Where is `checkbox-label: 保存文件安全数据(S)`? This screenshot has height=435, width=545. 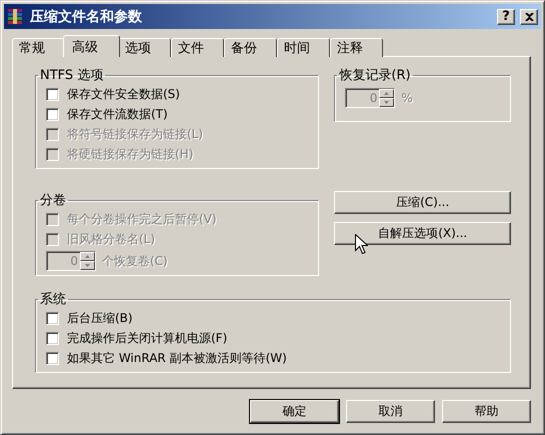
checkbox-label: 保存文件安全数据(S) is located at coordinates (123, 94).